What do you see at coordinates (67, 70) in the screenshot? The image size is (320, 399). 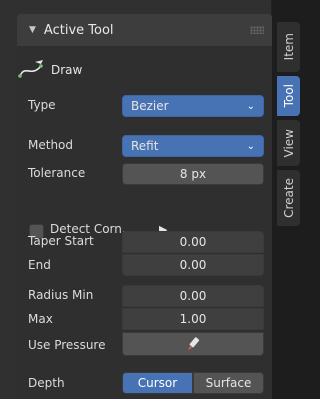 I see `tool-name: Draw` at bounding box center [67, 70].